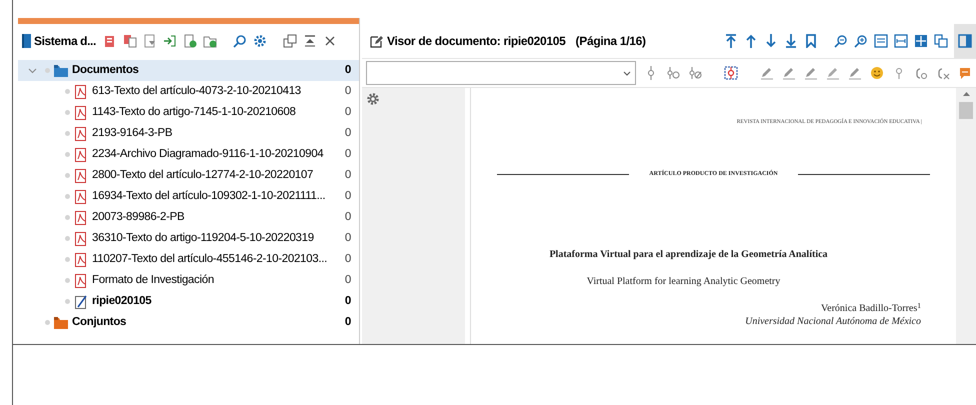 This screenshot has height=405, width=976. What do you see at coordinates (203, 175) in the screenshot?
I see `item-label: 2800-Texto del artículo-12774-2-10-20220107` at bounding box center [203, 175].